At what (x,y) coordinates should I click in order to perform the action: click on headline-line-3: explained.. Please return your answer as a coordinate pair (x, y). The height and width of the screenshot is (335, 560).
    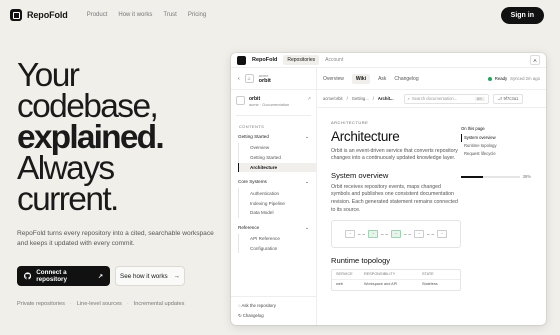
    Looking at the image, I should click on (122, 138).